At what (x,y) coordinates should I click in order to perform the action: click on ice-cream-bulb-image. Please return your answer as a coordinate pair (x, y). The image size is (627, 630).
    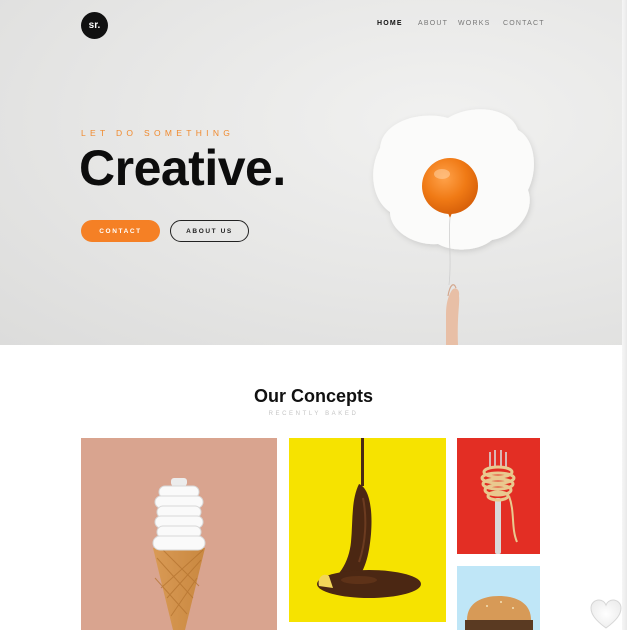
    Looking at the image, I should click on (179, 554).